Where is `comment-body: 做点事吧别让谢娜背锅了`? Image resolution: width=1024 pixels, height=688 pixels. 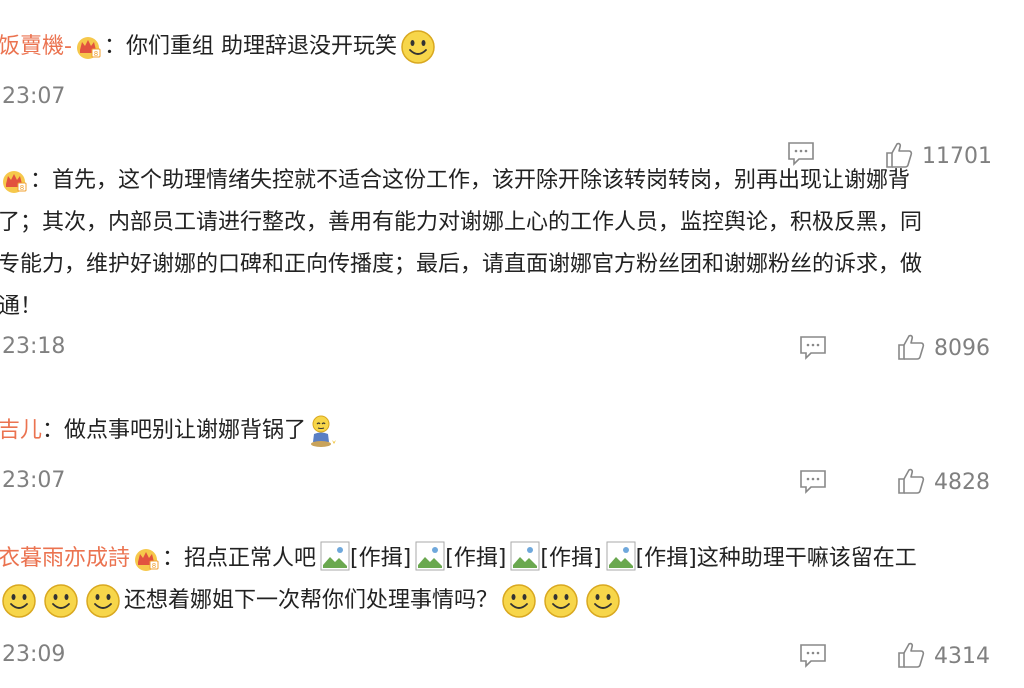
comment-body: 做点事吧别让谢娜背锅了 is located at coordinates (185, 430).